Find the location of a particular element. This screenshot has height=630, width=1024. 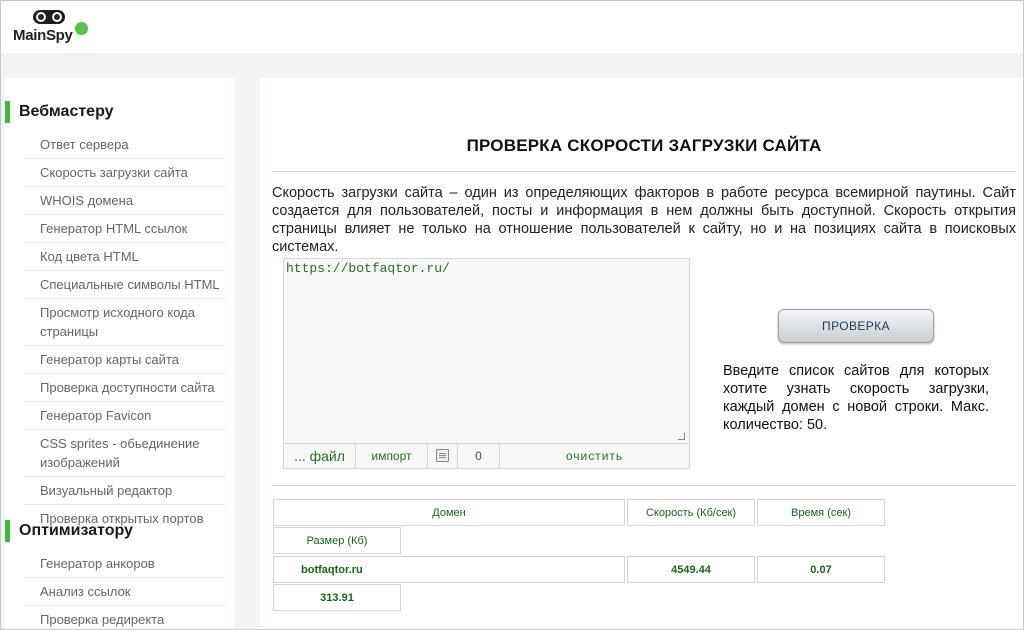

page-title: ПРОВЕРКА СКОРОСТИ ЗАГРУЗКИ САЙТА is located at coordinates (644, 145).